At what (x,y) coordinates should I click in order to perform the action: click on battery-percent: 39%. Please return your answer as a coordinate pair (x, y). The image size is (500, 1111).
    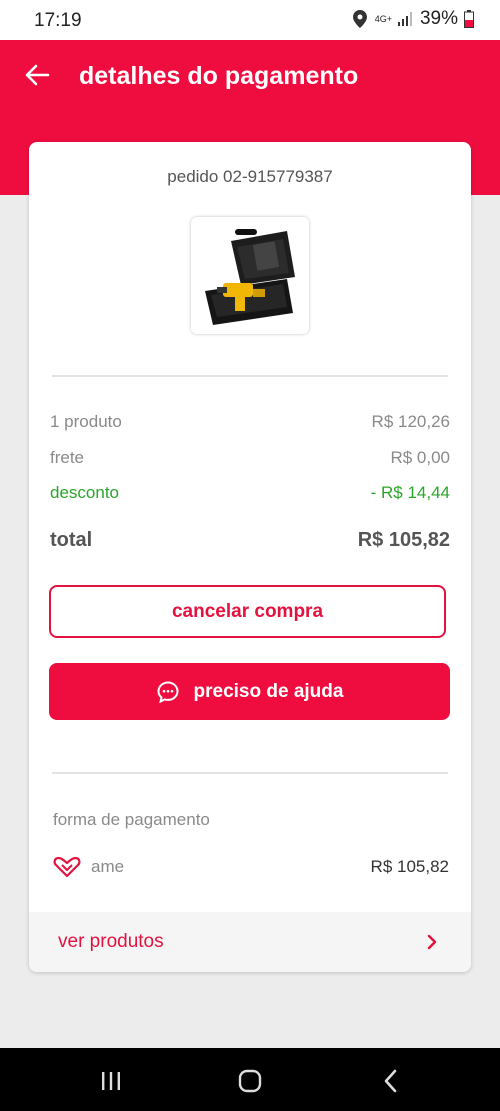
    Looking at the image, I should click on (438, 18).